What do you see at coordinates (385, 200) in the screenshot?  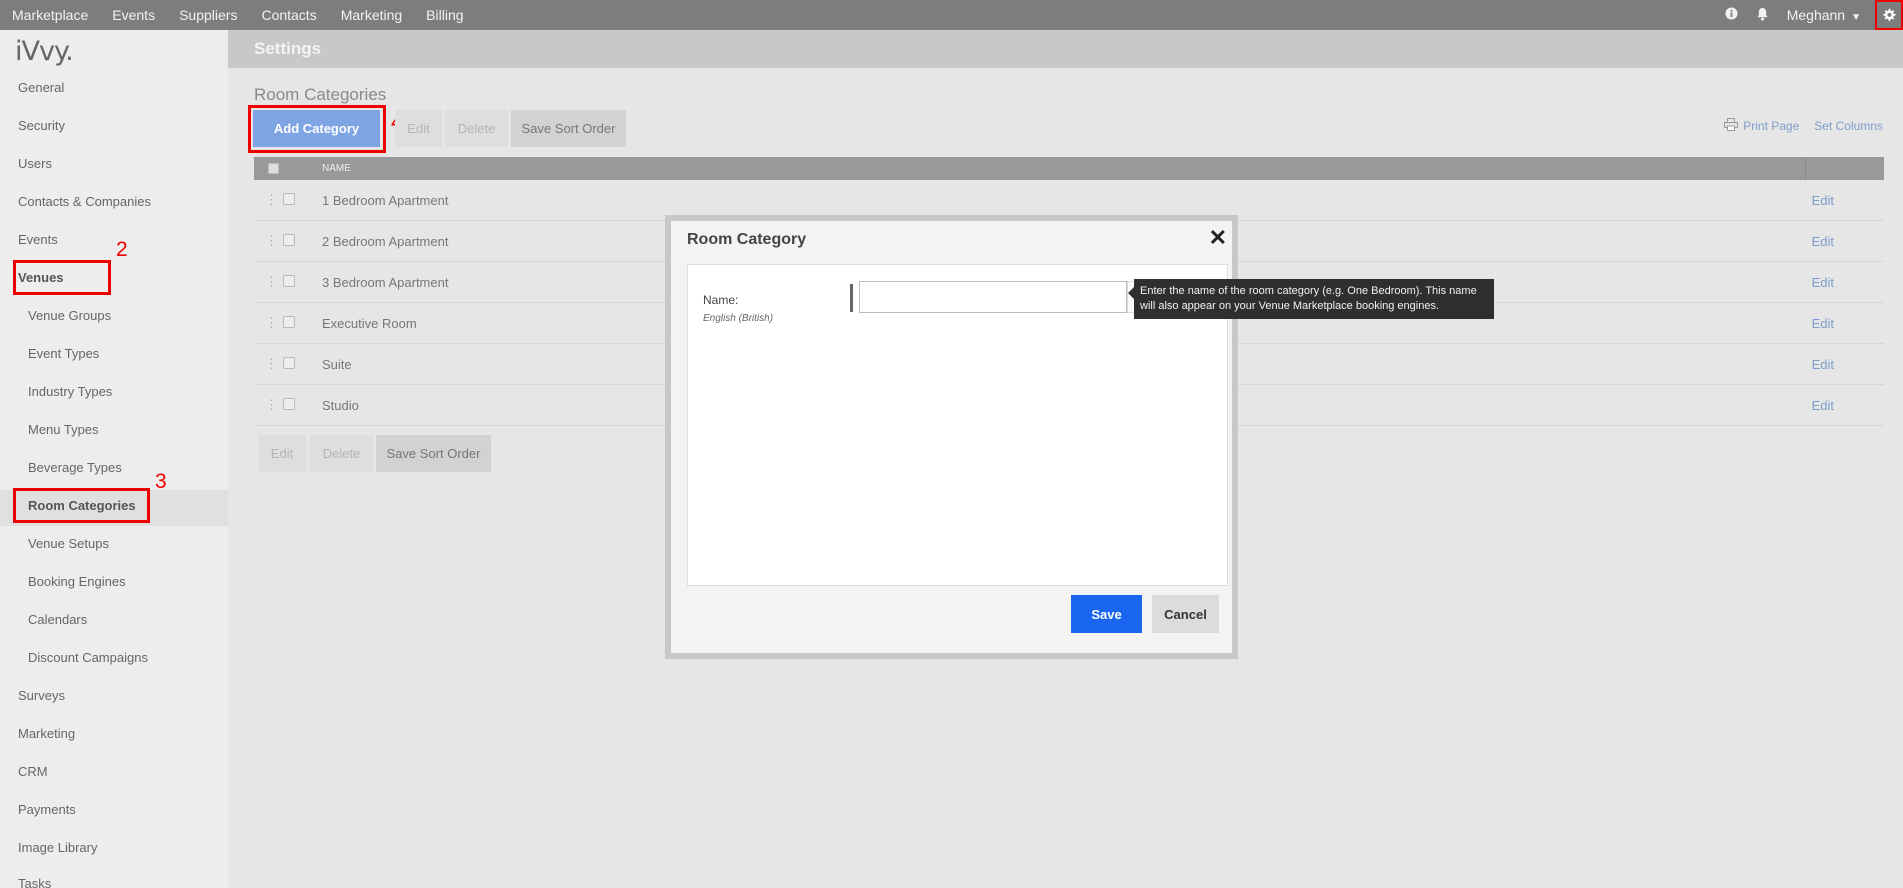 I see `row-name: 1 Bedroom Apartment` at bounding box center [385, 200].